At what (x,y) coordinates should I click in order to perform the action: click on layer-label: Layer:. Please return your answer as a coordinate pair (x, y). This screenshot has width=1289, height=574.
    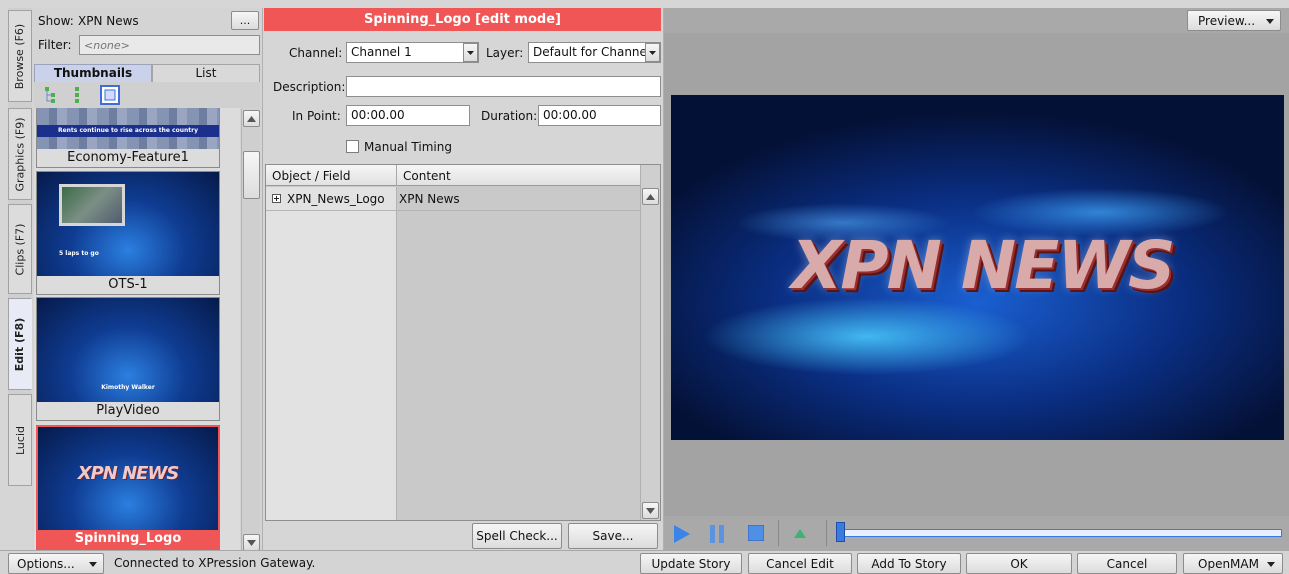
    Looking at the image, I should click on (505, 53).